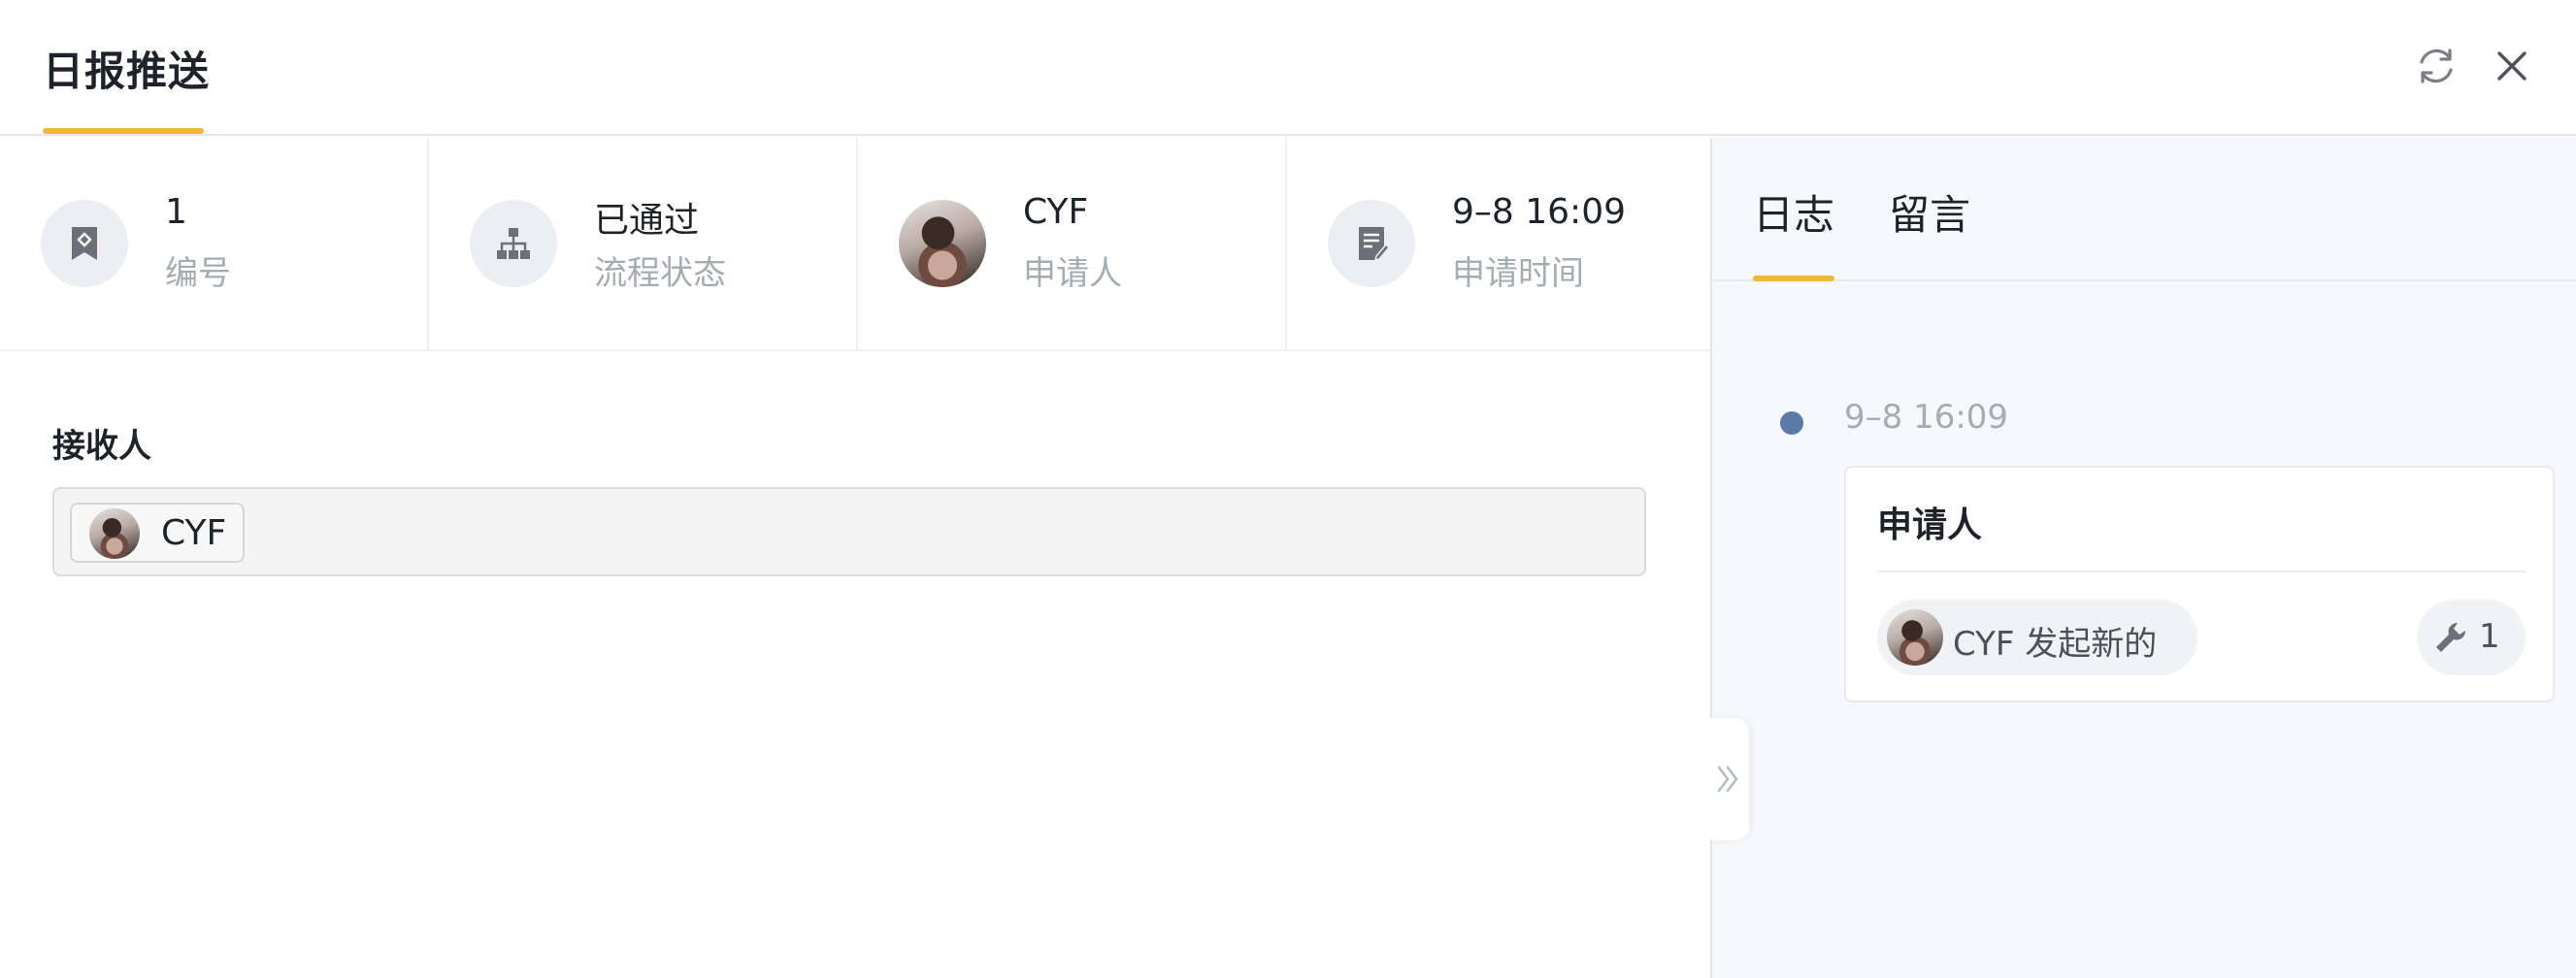 This screenshot has width=2576, height=978. I want to click on info-number: 1 编号, so click(214, 244).